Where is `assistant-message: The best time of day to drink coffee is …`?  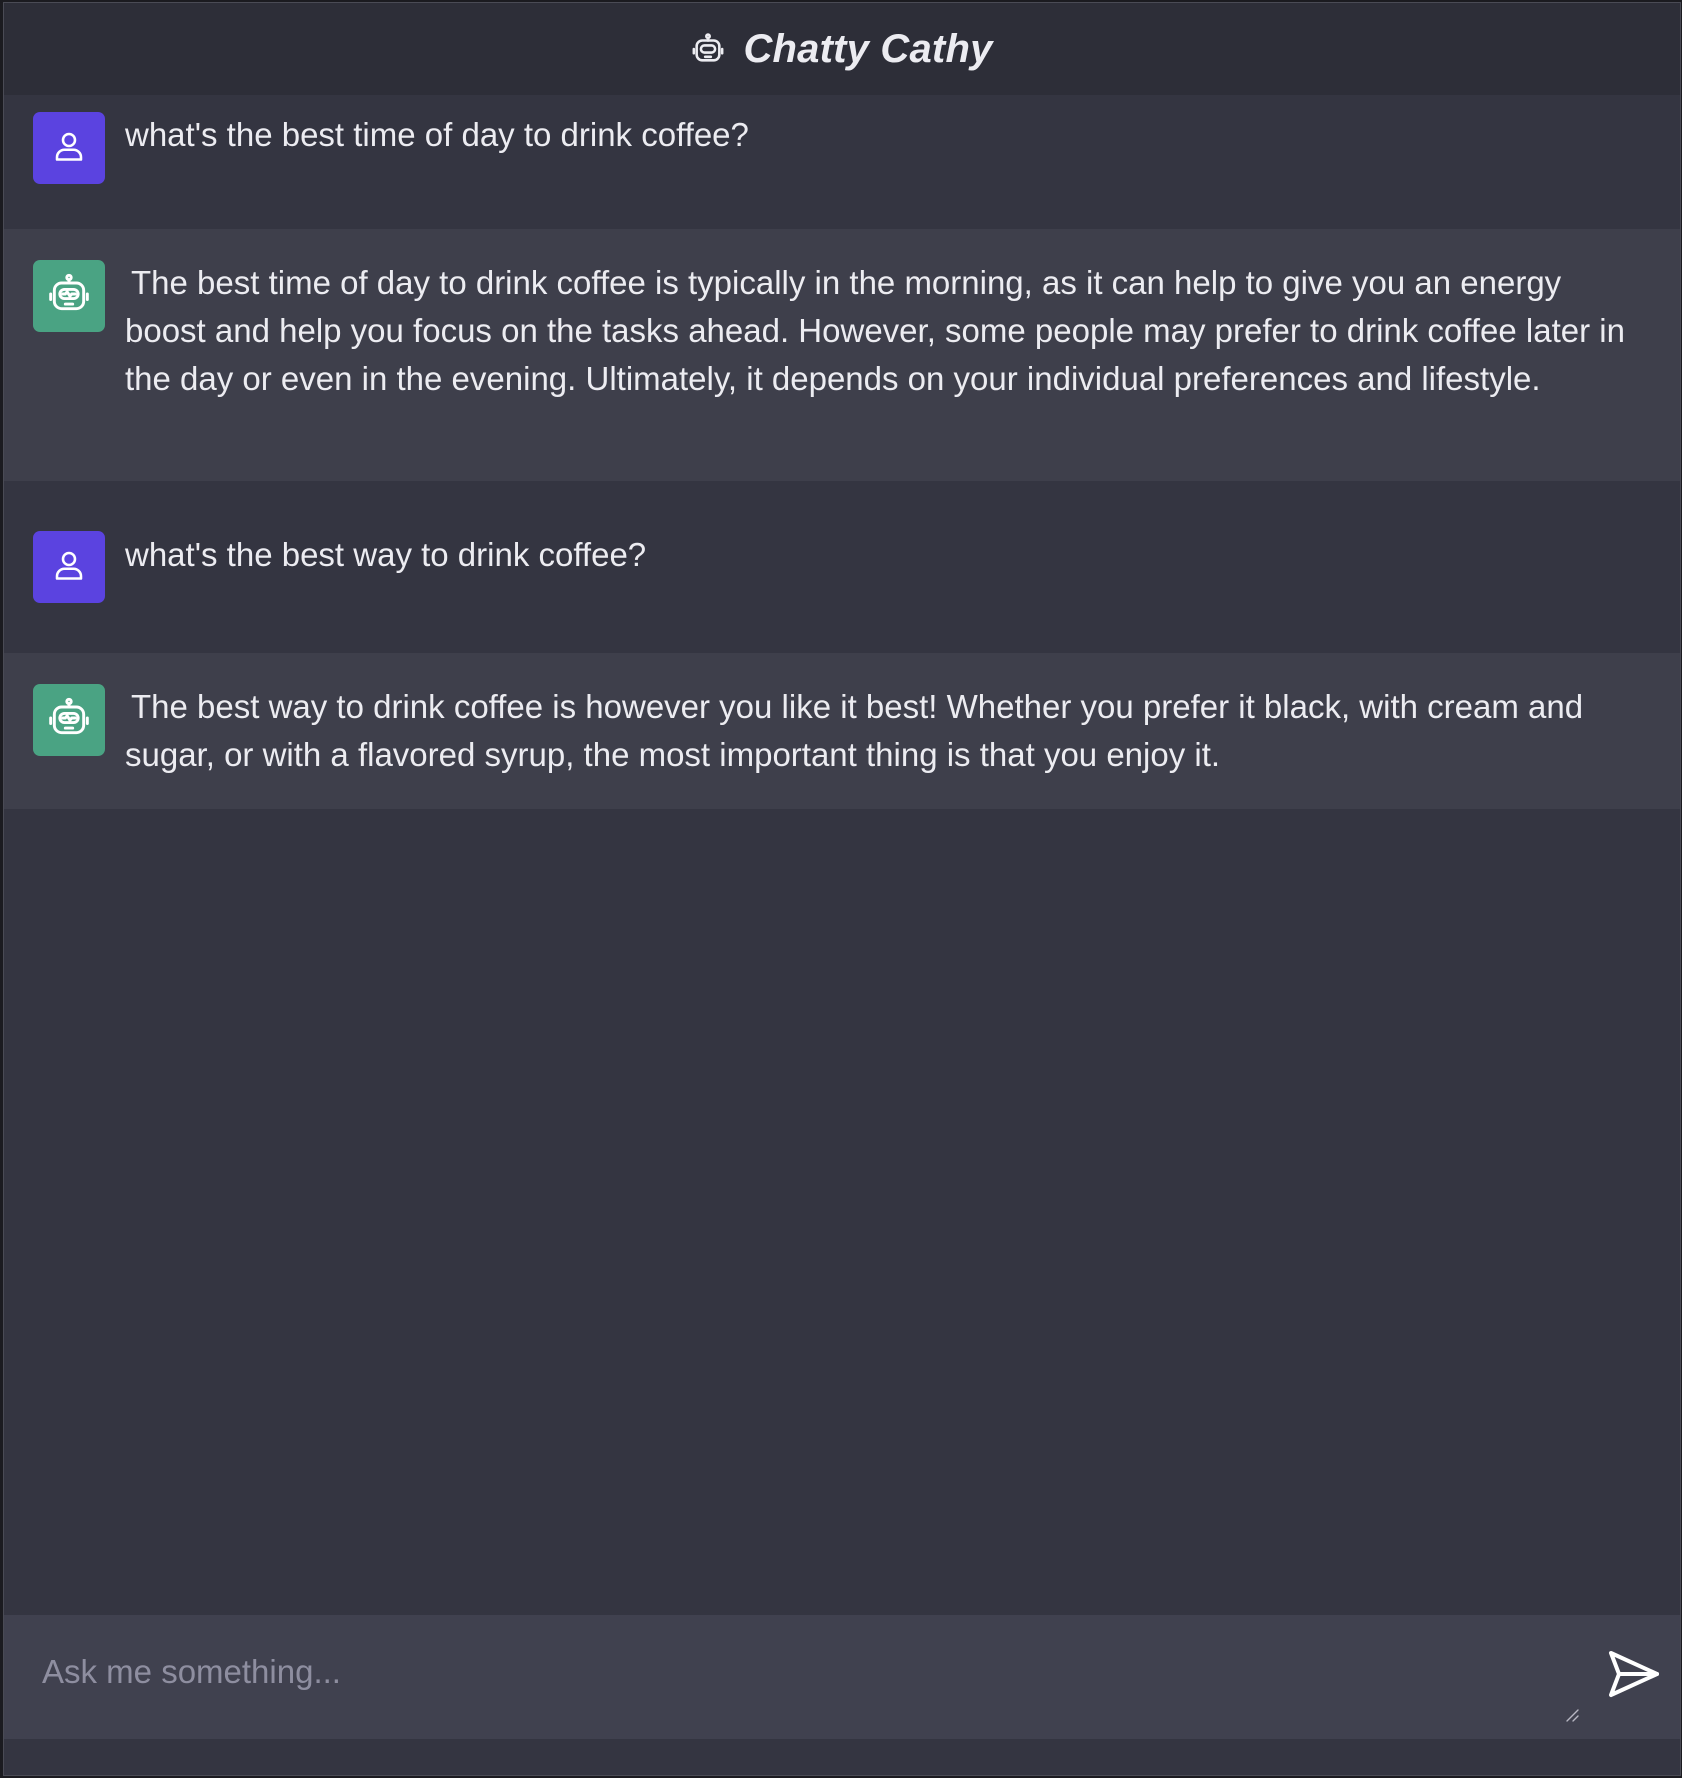 assistant-message: The best time of day to drink coffee is … is located at coordinates (842, 355).